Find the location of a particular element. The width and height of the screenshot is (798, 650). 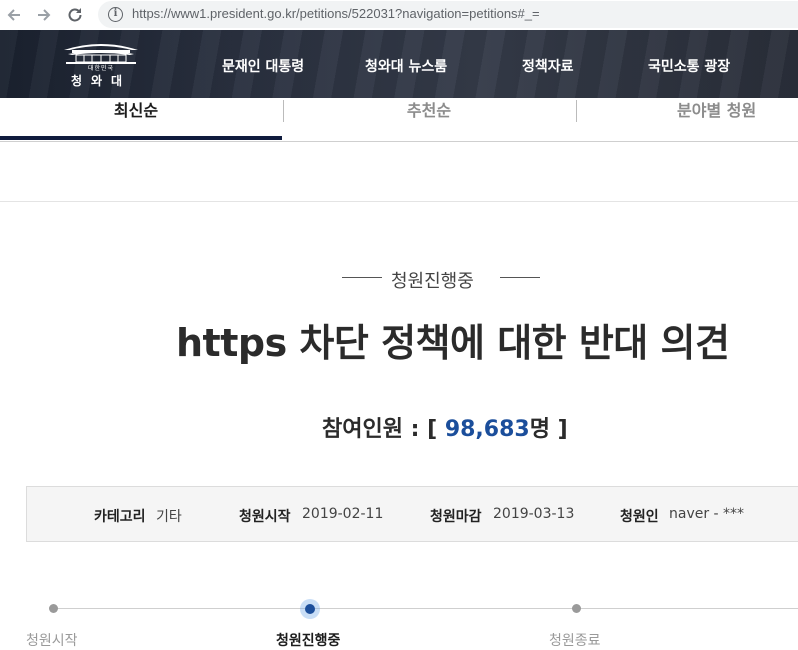

participant-count: 참여인원 : [ 98,683명 ] is located at coordinates (445, 427).